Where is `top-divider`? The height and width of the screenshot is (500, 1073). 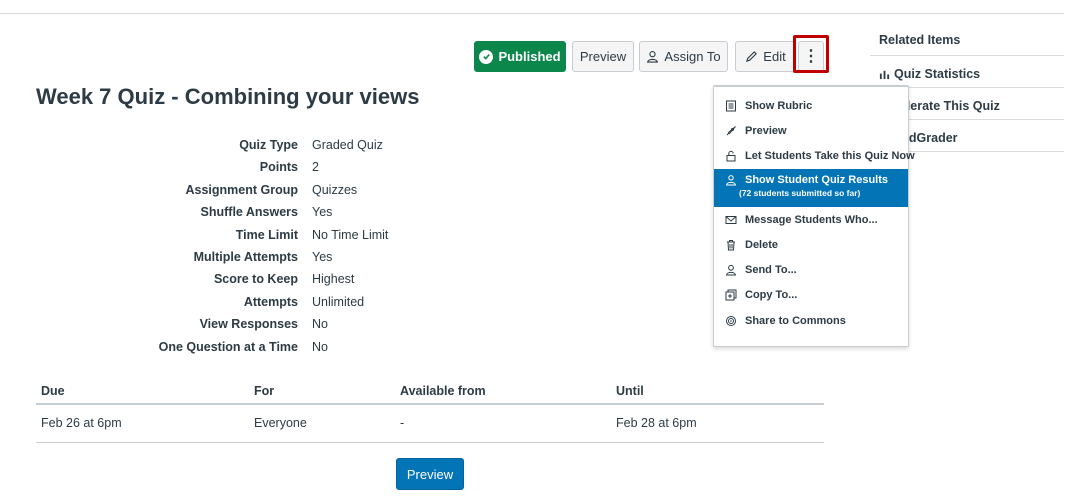
top-divider is located at coordinates (532, 13).